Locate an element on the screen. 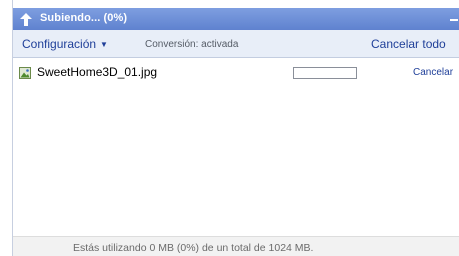 The width and height of the screenshot is (459, 256). image-file-icon is located at coordinates (25, 73).